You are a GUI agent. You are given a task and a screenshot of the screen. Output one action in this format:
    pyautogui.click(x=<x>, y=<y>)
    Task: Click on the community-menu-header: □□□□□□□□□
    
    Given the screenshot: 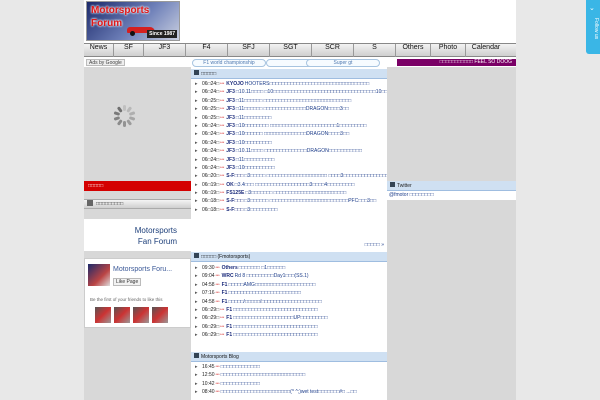 What is the action you would take?
    pyautogui.click(x=137, y=204)
    